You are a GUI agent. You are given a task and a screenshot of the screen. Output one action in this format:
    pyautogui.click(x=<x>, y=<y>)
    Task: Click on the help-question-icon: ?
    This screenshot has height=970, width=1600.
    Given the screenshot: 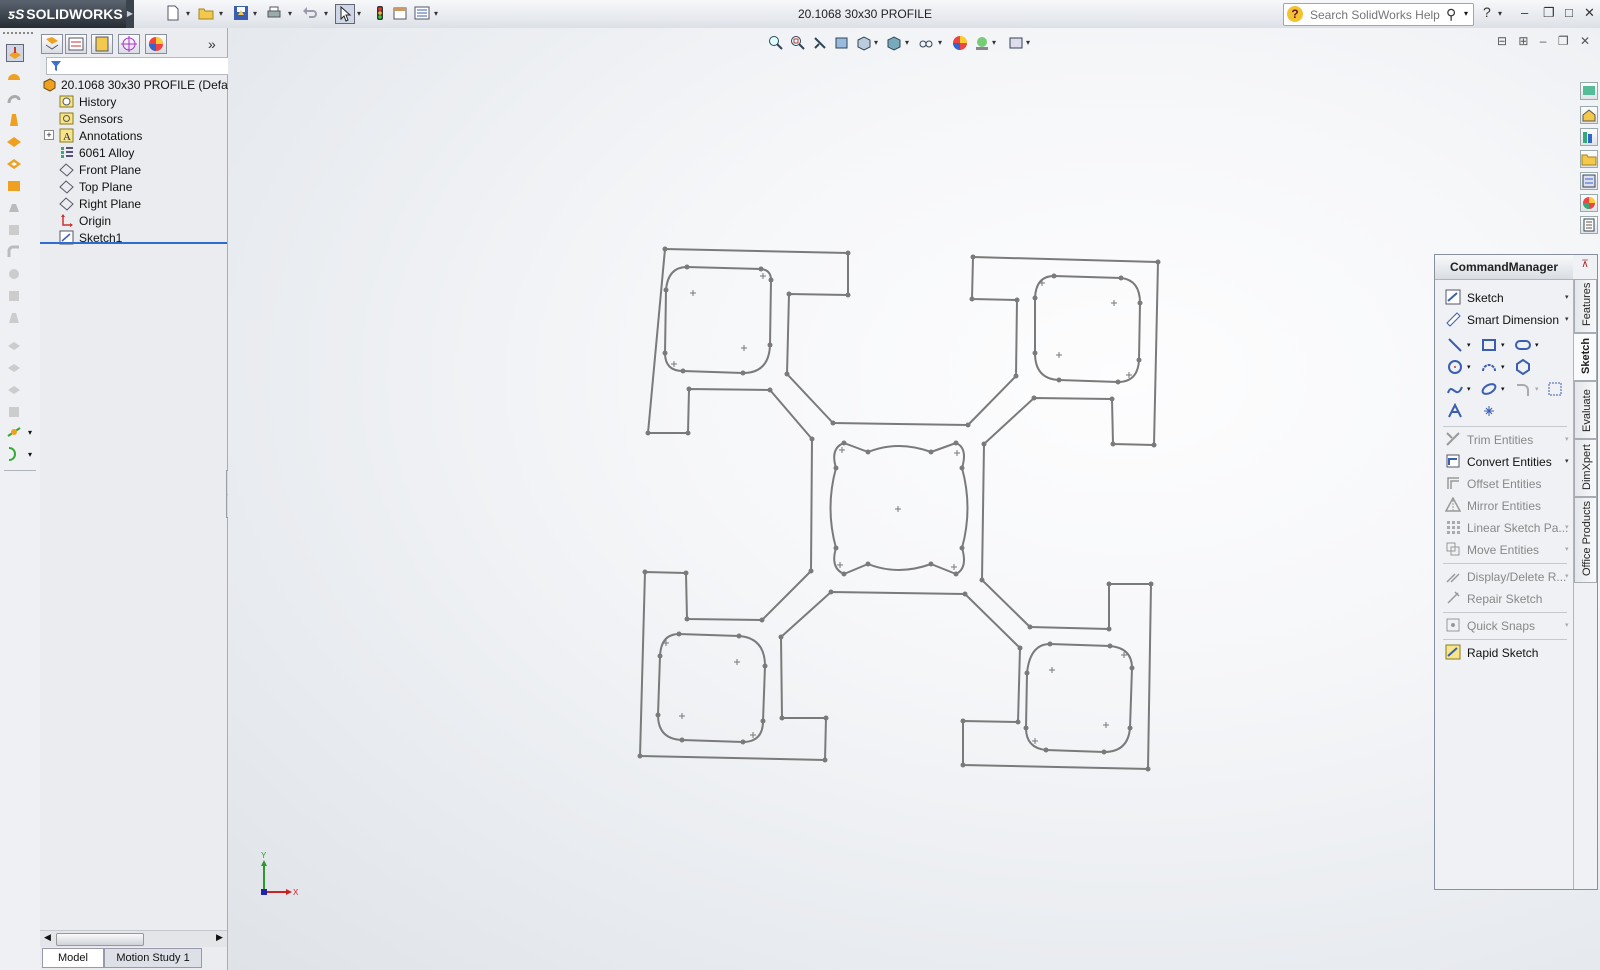 What is the action you would take?
    pyautogui.click(x=1295, y=14)
    